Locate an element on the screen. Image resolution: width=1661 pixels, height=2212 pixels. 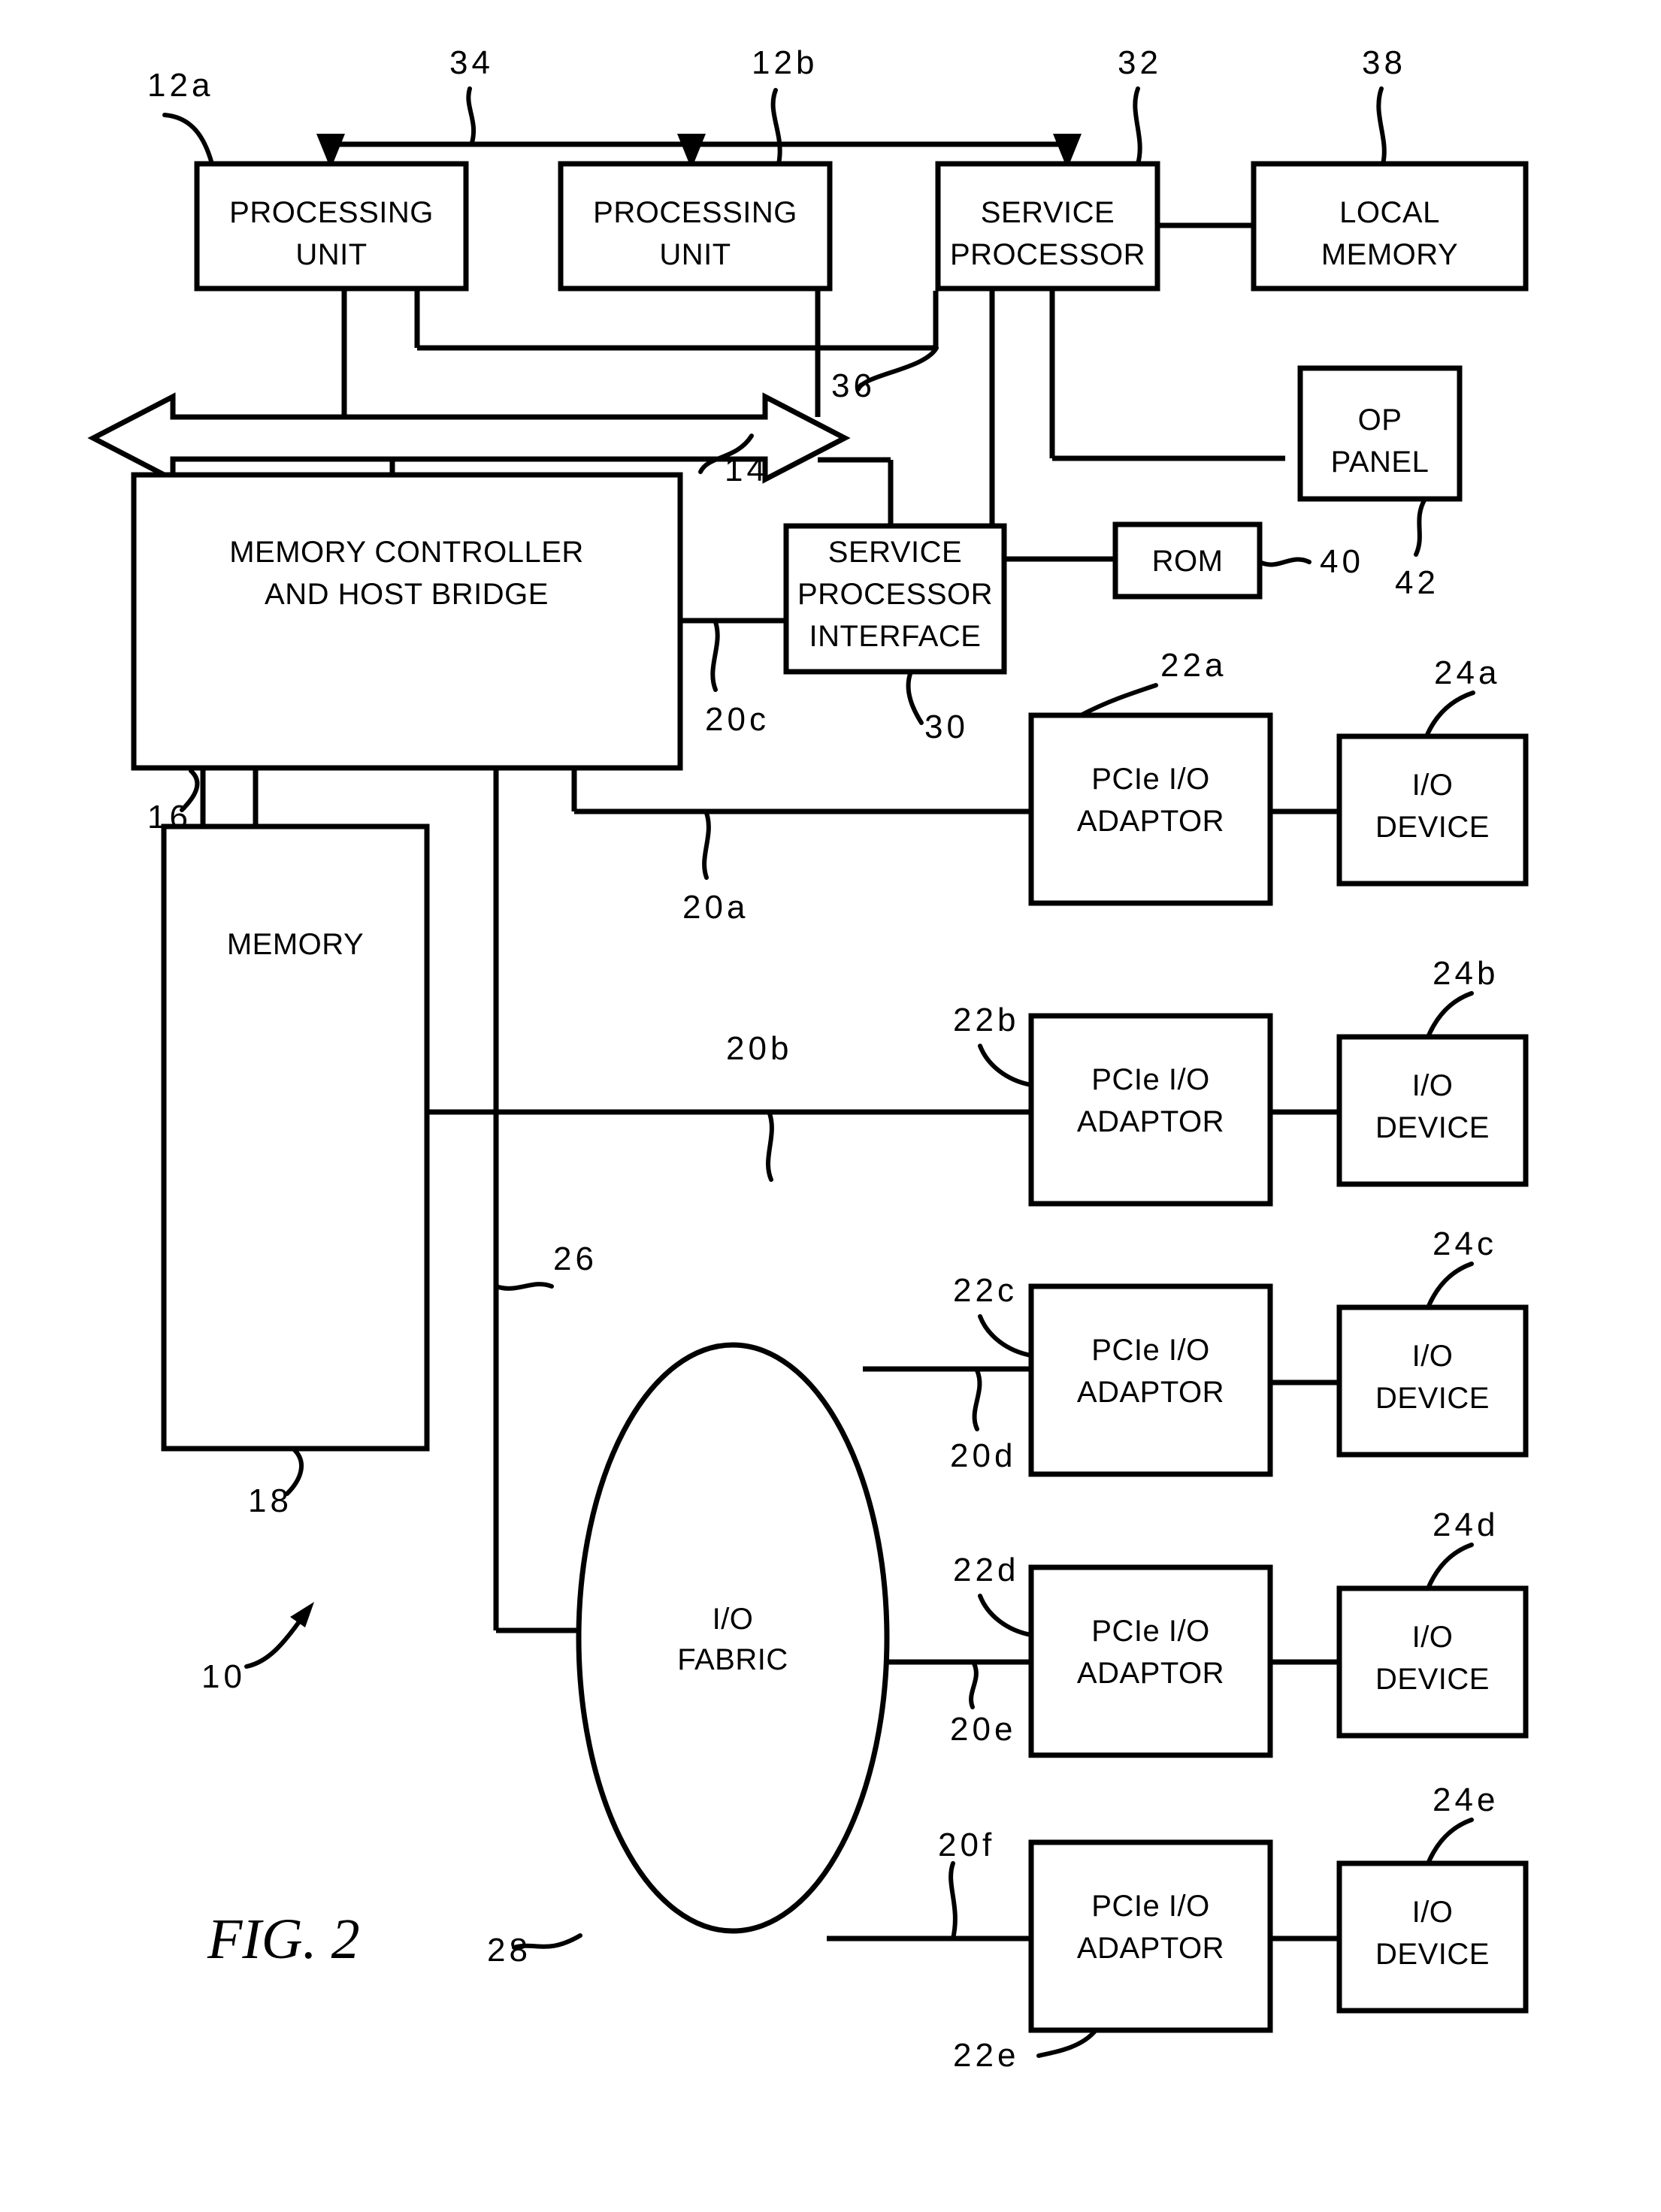
ref-label-20c: 20c is located at coordinates (737, 720).